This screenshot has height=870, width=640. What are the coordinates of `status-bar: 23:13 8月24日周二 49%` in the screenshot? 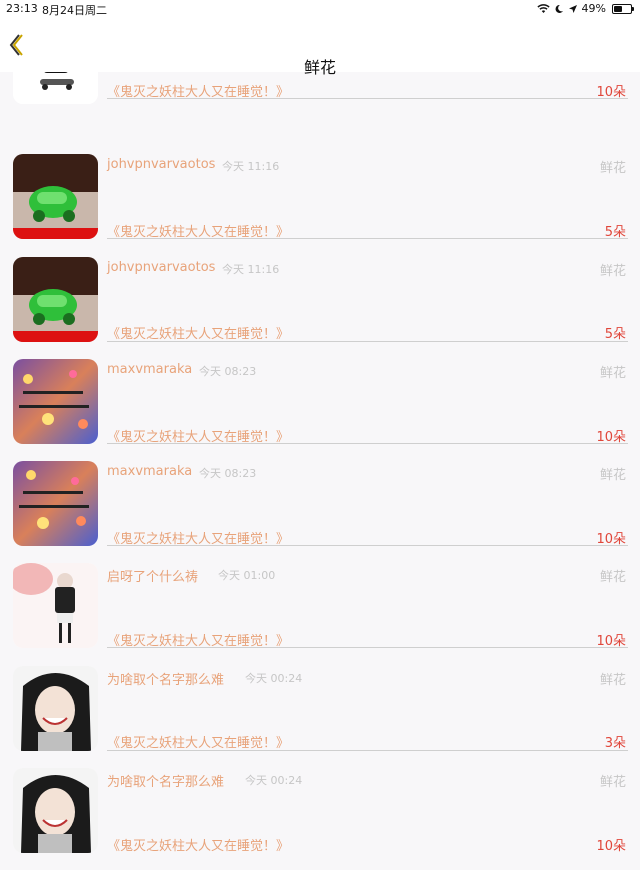 It's located at (320, 9).